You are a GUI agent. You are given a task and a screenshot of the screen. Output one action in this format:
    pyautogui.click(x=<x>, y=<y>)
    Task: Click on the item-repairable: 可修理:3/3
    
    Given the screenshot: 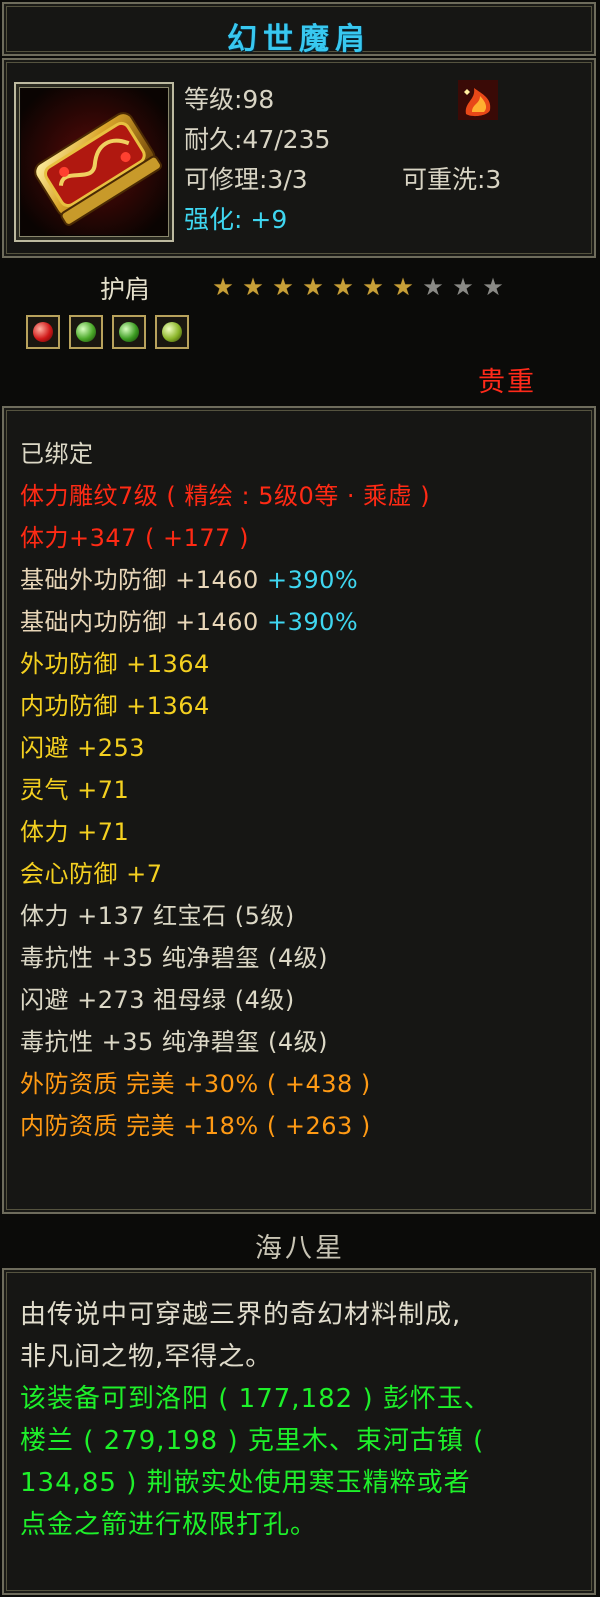 What is the action you would take?
    pyautogui.click(x=246, y=179)
    